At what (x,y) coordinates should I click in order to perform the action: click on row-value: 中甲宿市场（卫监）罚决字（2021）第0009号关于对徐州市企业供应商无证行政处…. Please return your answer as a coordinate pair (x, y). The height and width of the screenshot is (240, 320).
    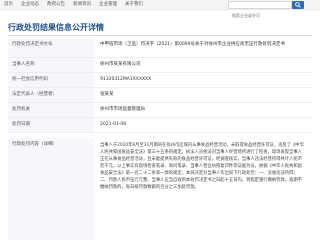
    Looking at the image, I should click on (192, 44).